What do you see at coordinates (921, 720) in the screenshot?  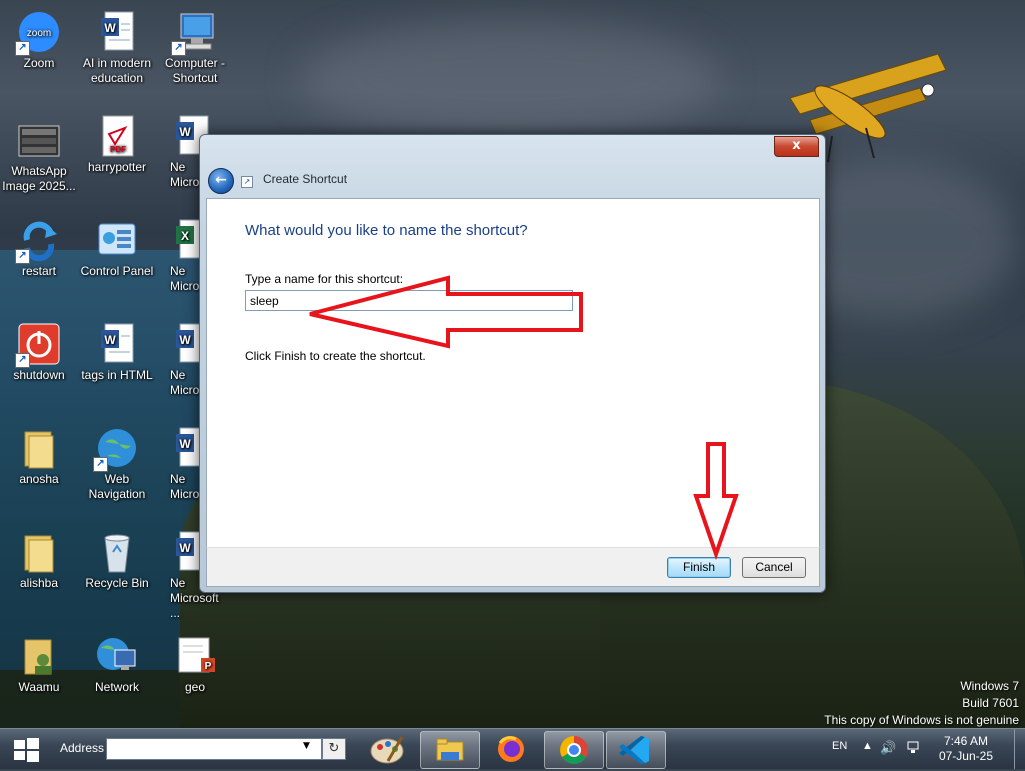 I see `watermark-line: This copy of Windows is not genuine` at bounding box center [921, 720].